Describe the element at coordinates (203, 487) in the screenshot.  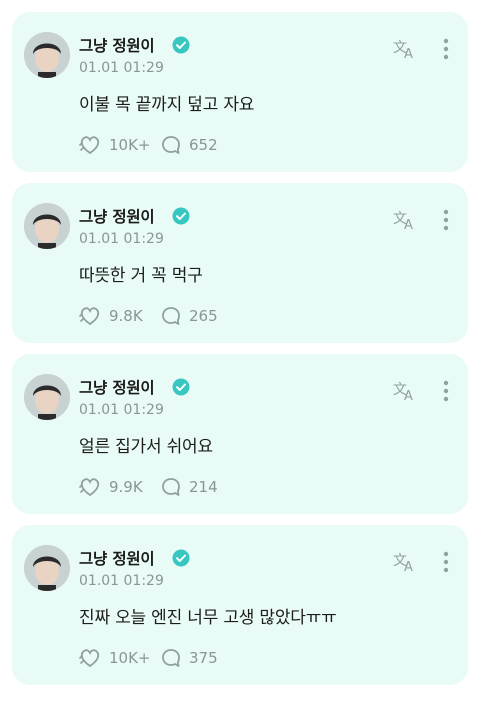
I see `comment-count: 214` at that location.